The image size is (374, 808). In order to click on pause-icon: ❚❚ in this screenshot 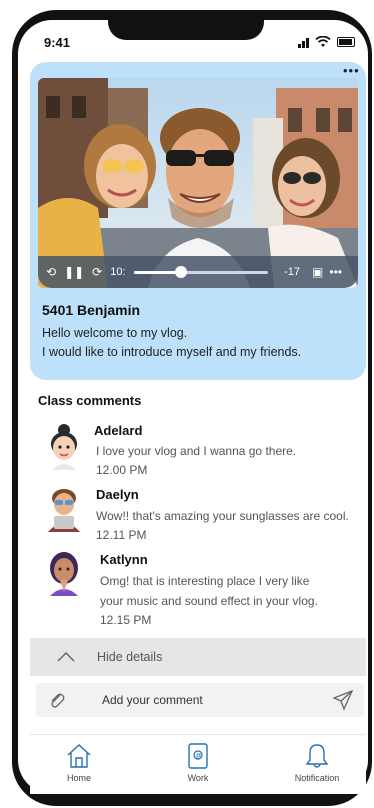, I will do `click(74, 272)`.